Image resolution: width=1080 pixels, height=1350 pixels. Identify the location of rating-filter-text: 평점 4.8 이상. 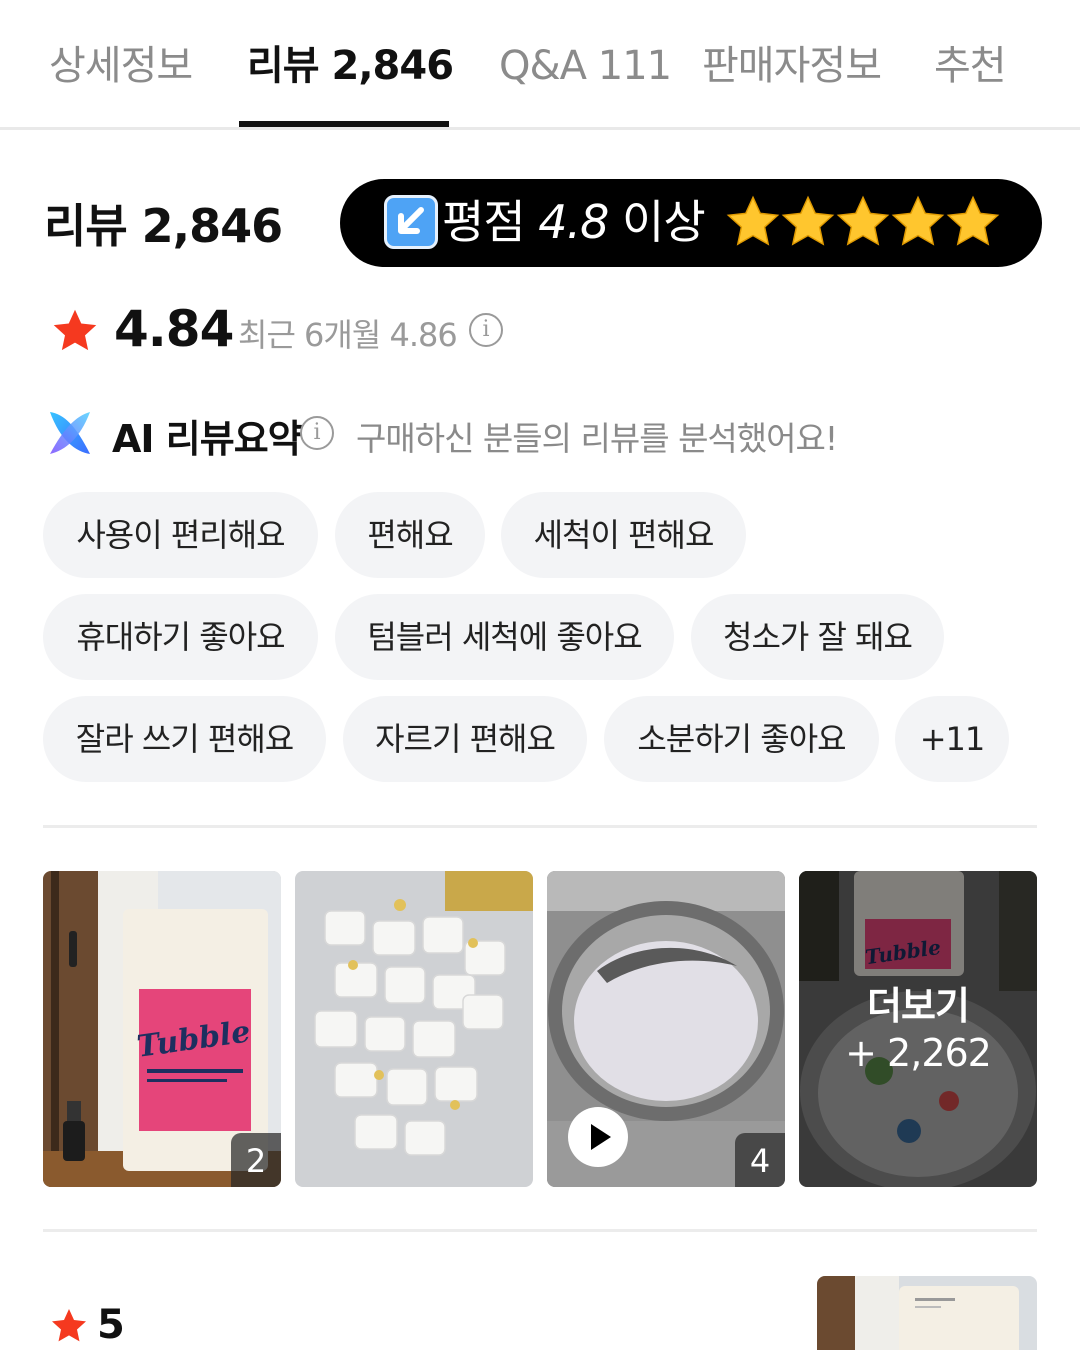
(574, 222).